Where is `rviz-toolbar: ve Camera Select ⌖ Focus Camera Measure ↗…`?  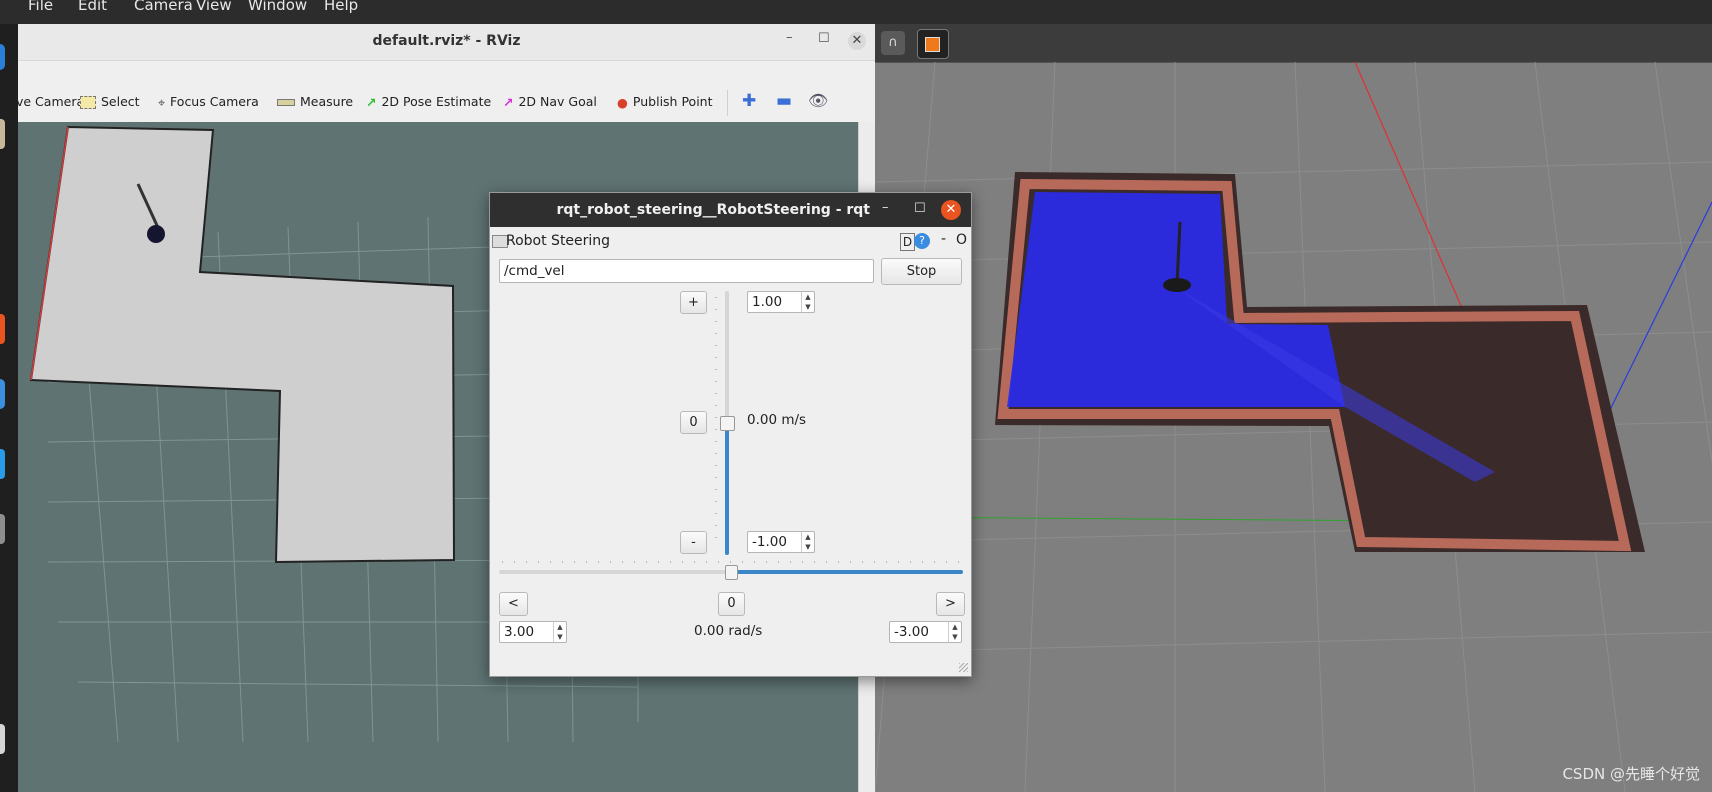 rviz-toolbar: ve Camera Select ⌖ Focus Camera Measure ↗… is located at coordinates (445, 103).